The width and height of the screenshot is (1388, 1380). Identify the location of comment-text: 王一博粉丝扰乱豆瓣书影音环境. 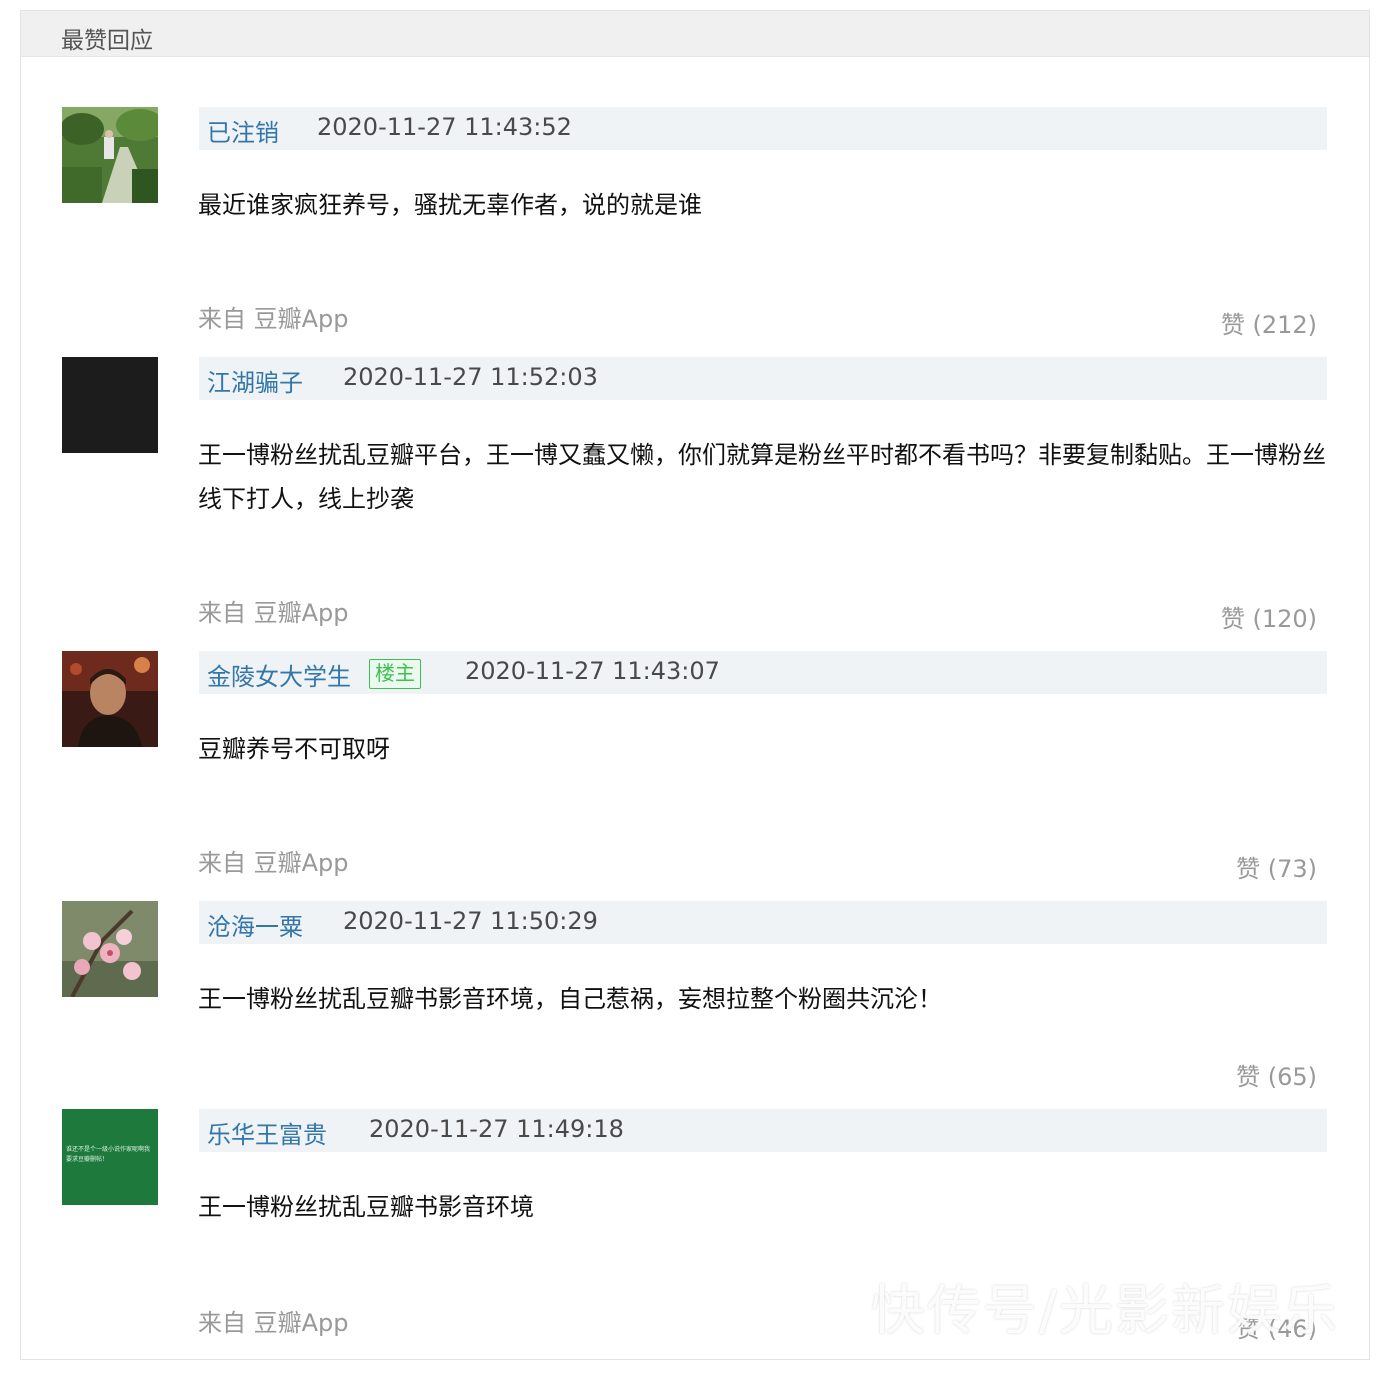
(366, 1207).